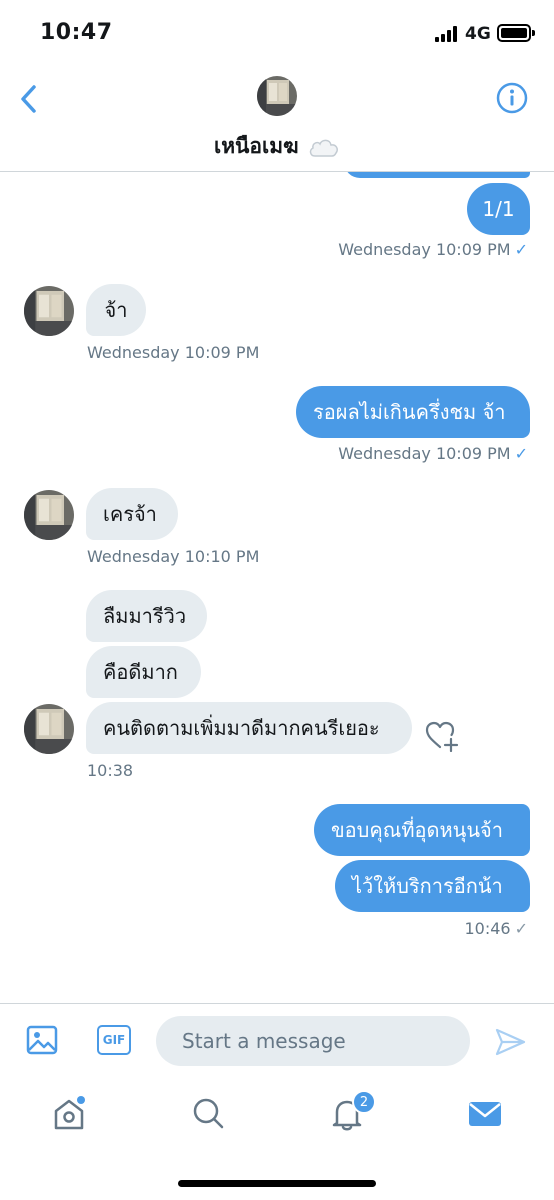 The width and height of the screenshot is (554, 1200). I want to click on tab-messages, so click(485, 1113).